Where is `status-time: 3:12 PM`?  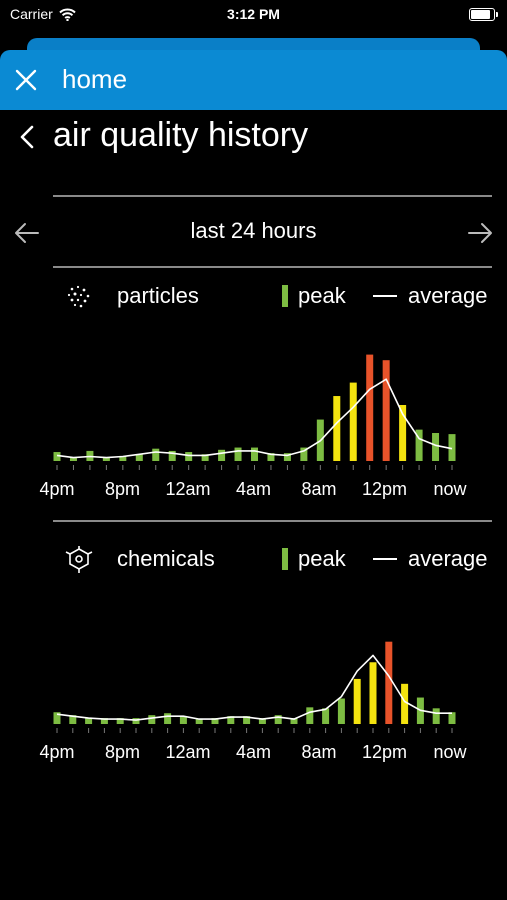
status-time: 3:12 PM is located at coordinates (253, 14).